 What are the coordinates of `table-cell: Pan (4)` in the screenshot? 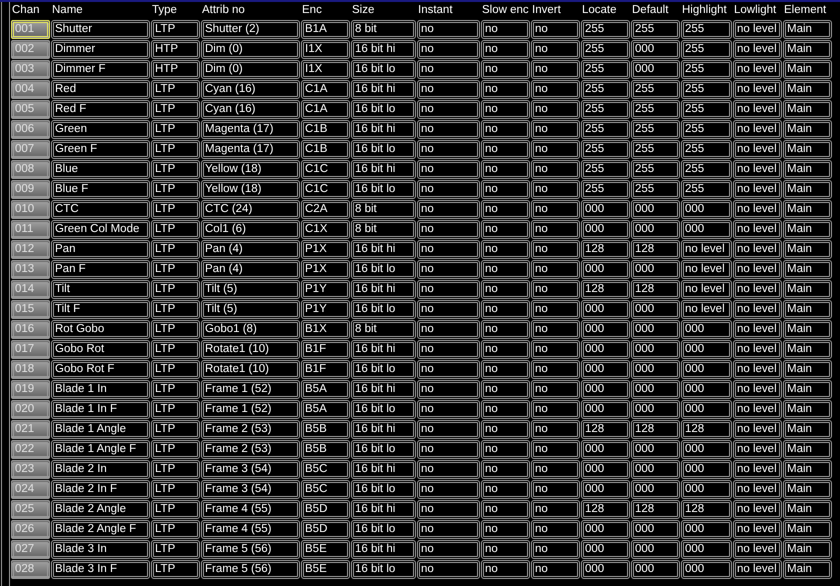 It's located at (250, 249).